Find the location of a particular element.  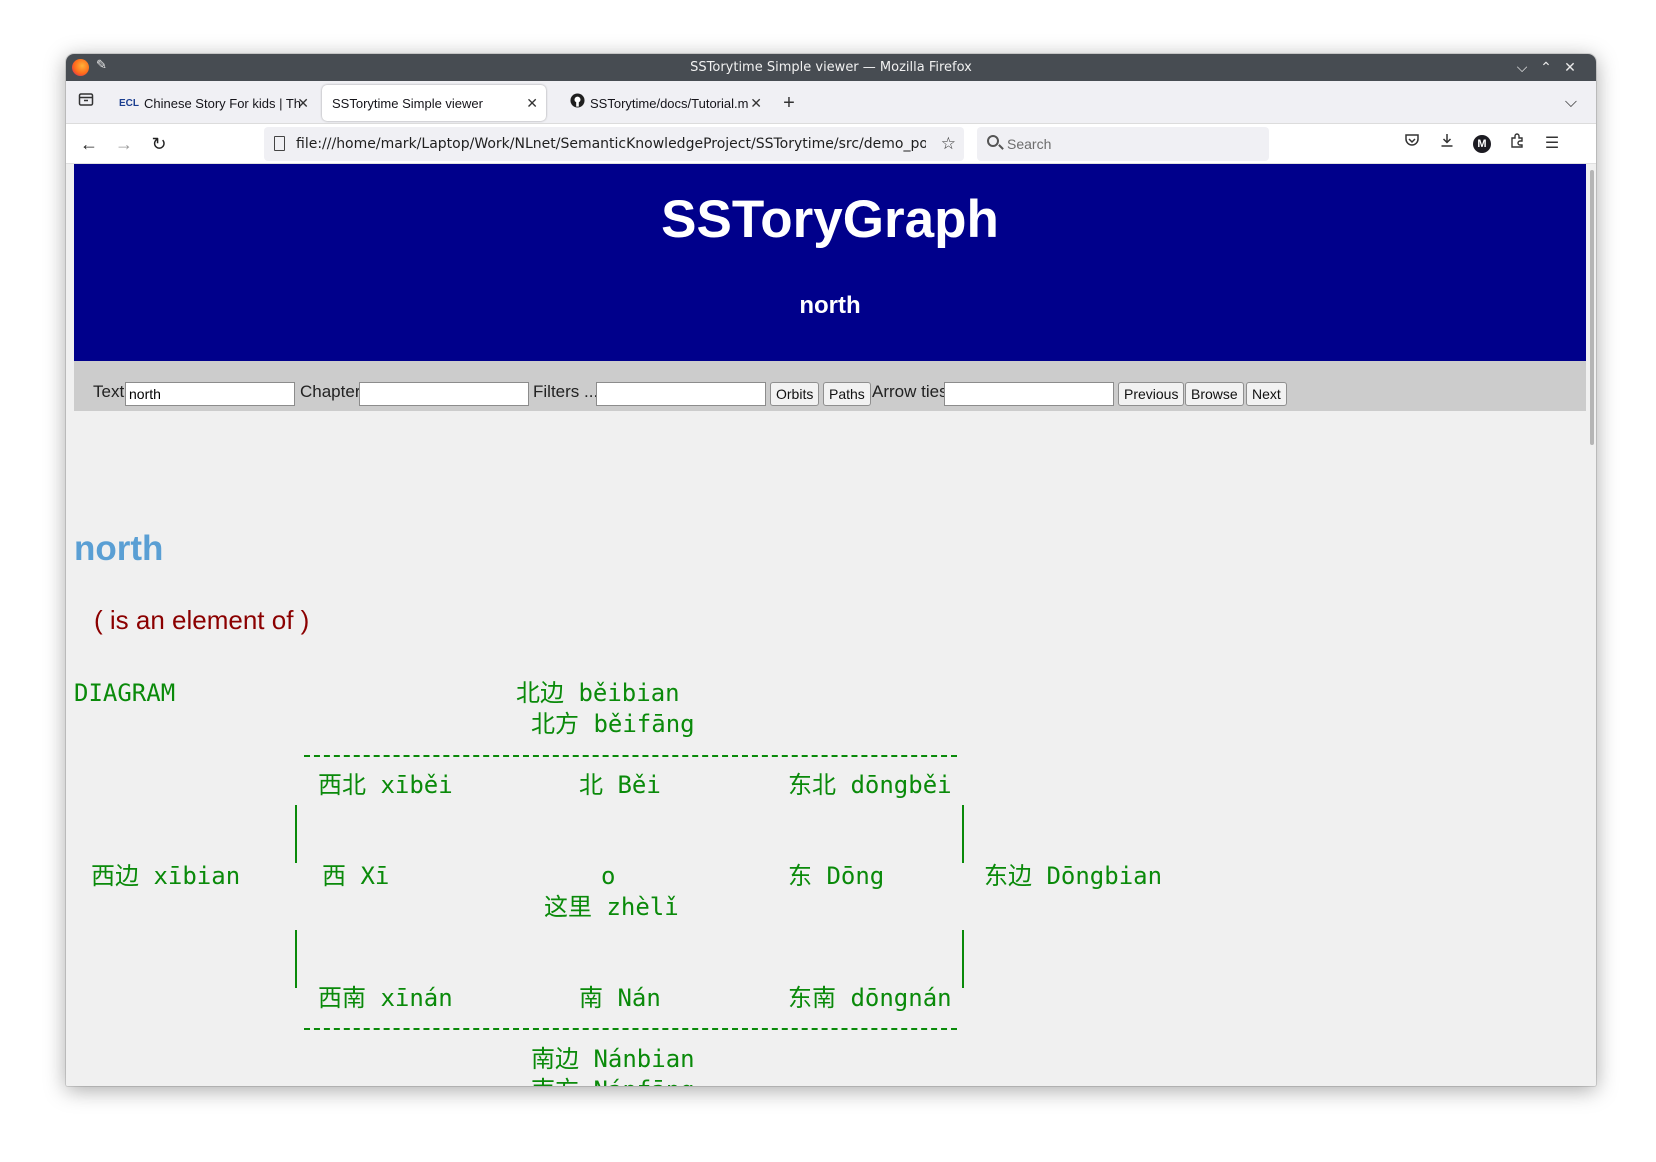

tab-github-tutorial: SSTorytime/docs/Tutorial.m ✕ is located at coordinates (665, 103).